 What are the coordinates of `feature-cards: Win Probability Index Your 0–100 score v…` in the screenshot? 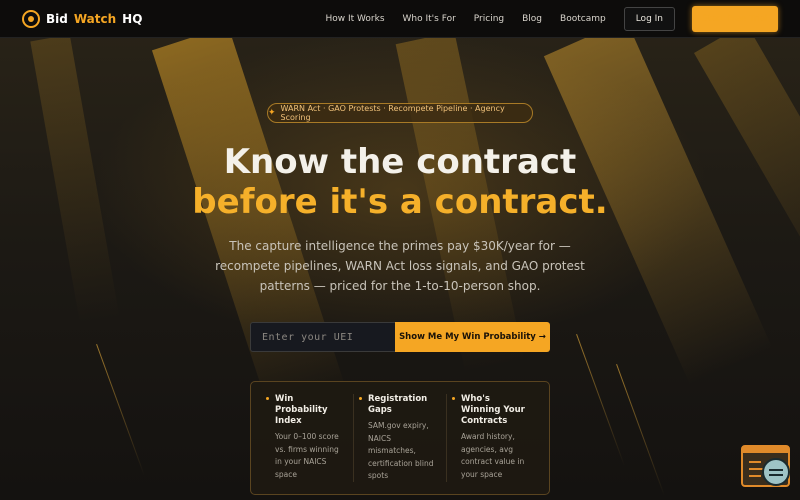 It's located at (400, 438).